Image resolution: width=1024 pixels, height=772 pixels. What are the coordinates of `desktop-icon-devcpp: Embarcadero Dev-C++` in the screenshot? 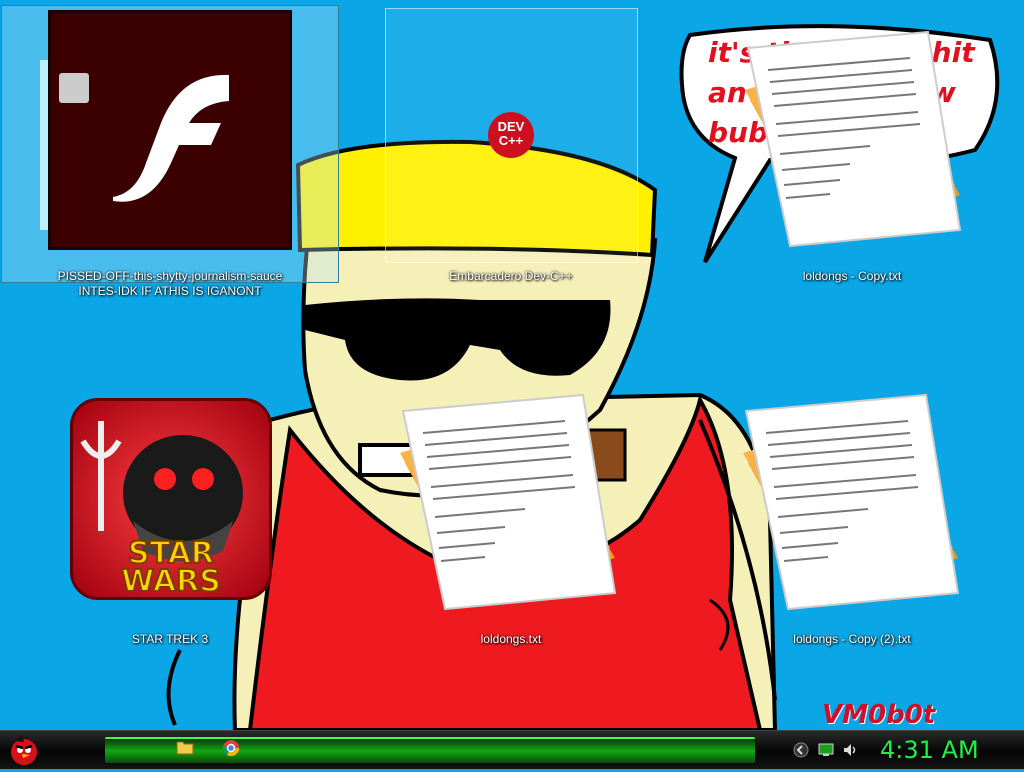 It's located at (511, 274).